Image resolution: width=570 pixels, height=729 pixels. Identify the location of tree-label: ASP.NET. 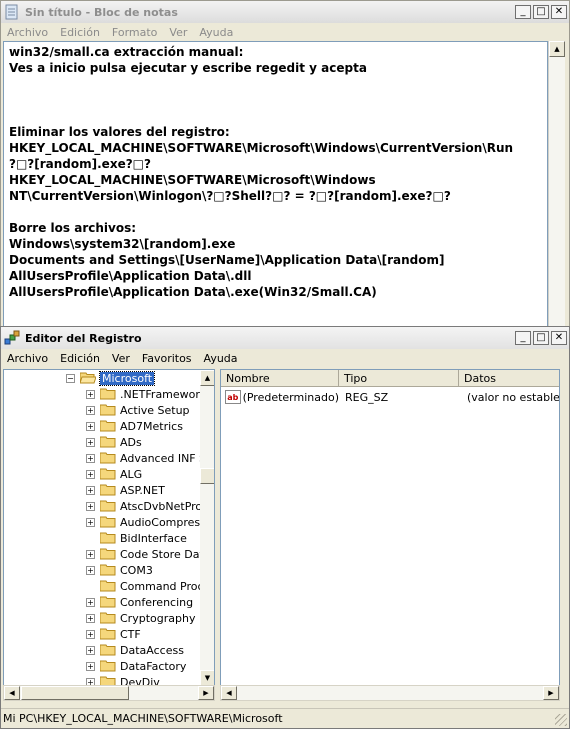
(142, 490).